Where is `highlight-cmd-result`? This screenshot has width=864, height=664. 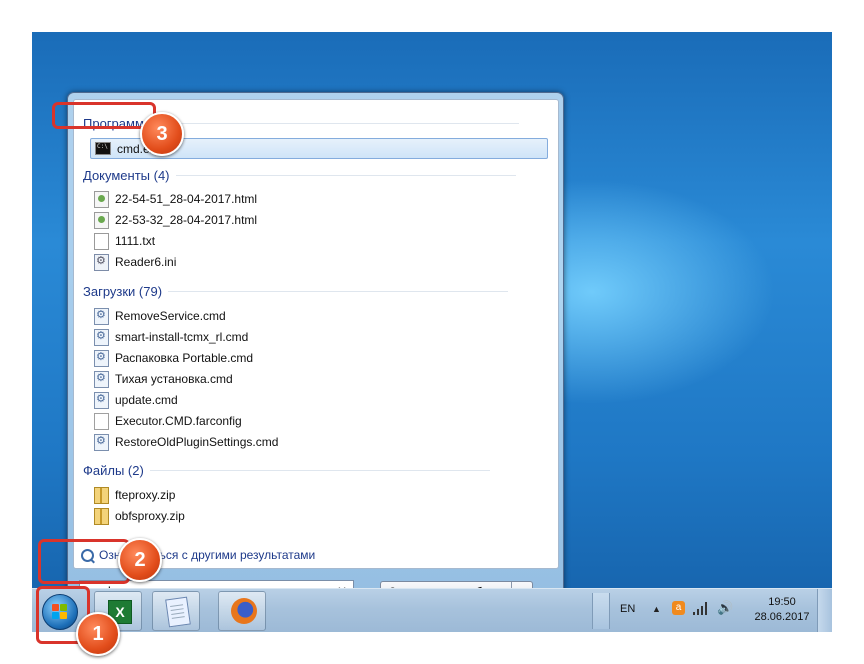 highlight-cmd-result is located at coordinates (104, 115).